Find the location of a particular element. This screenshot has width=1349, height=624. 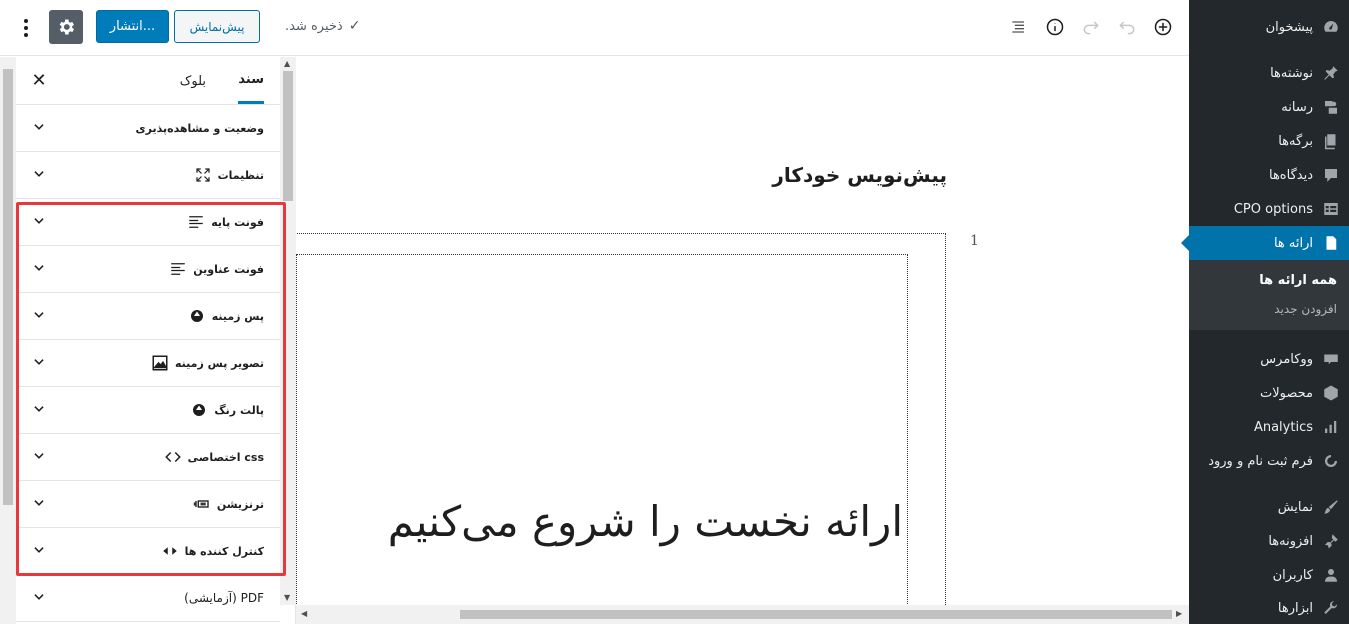

panel-row-background: پس زمینه is located at coordinates (148, 316).